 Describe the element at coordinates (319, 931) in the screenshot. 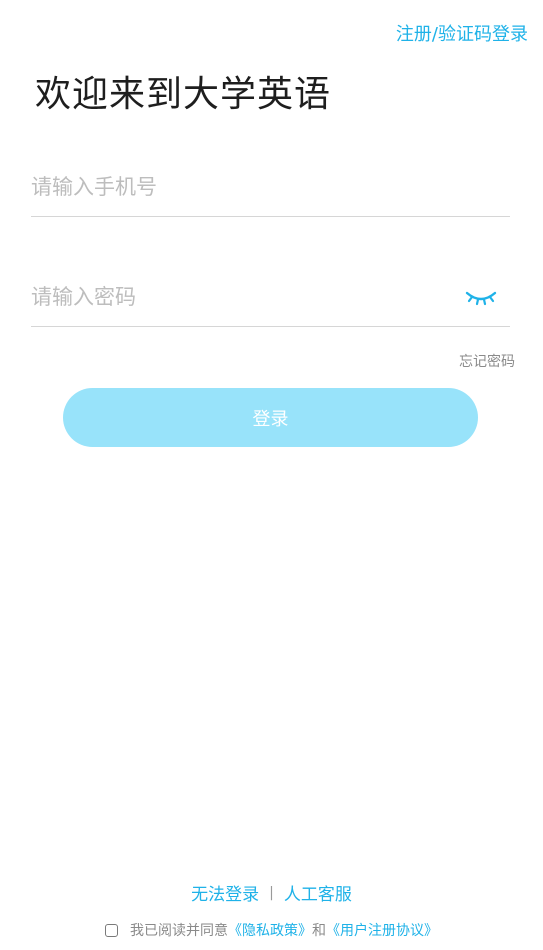

I see `agreement-and-text: 和` at that location.